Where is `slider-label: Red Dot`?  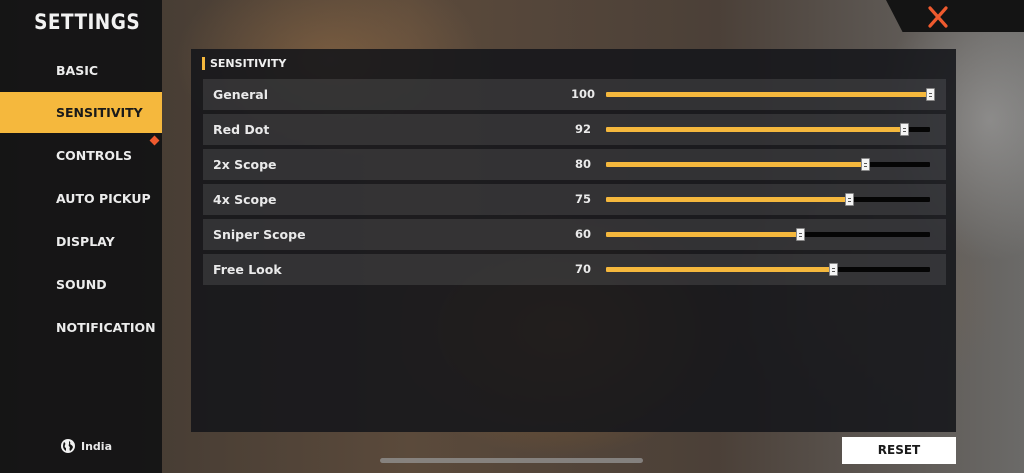
slider-label: Red Dot is located at coordinates (241, 129).